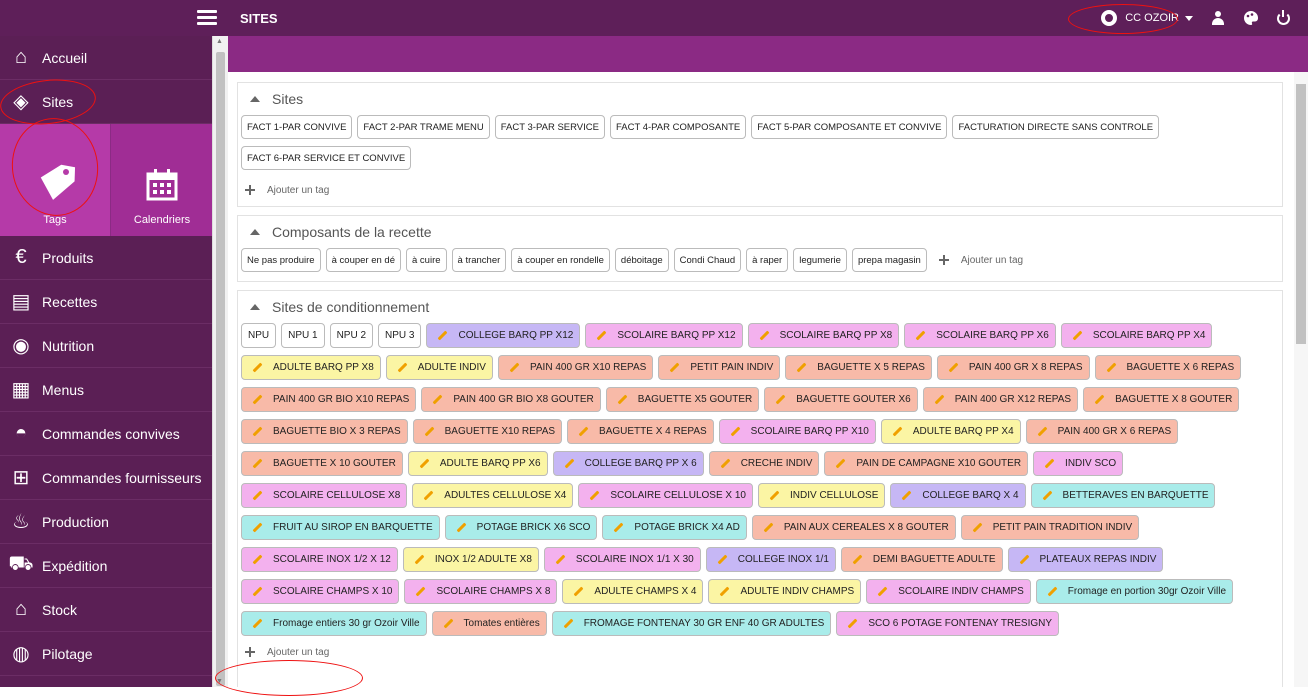  I want to click on tag-chip: FACTURATION DIRECTE SANS CONTROLE, so click(1056, 127).